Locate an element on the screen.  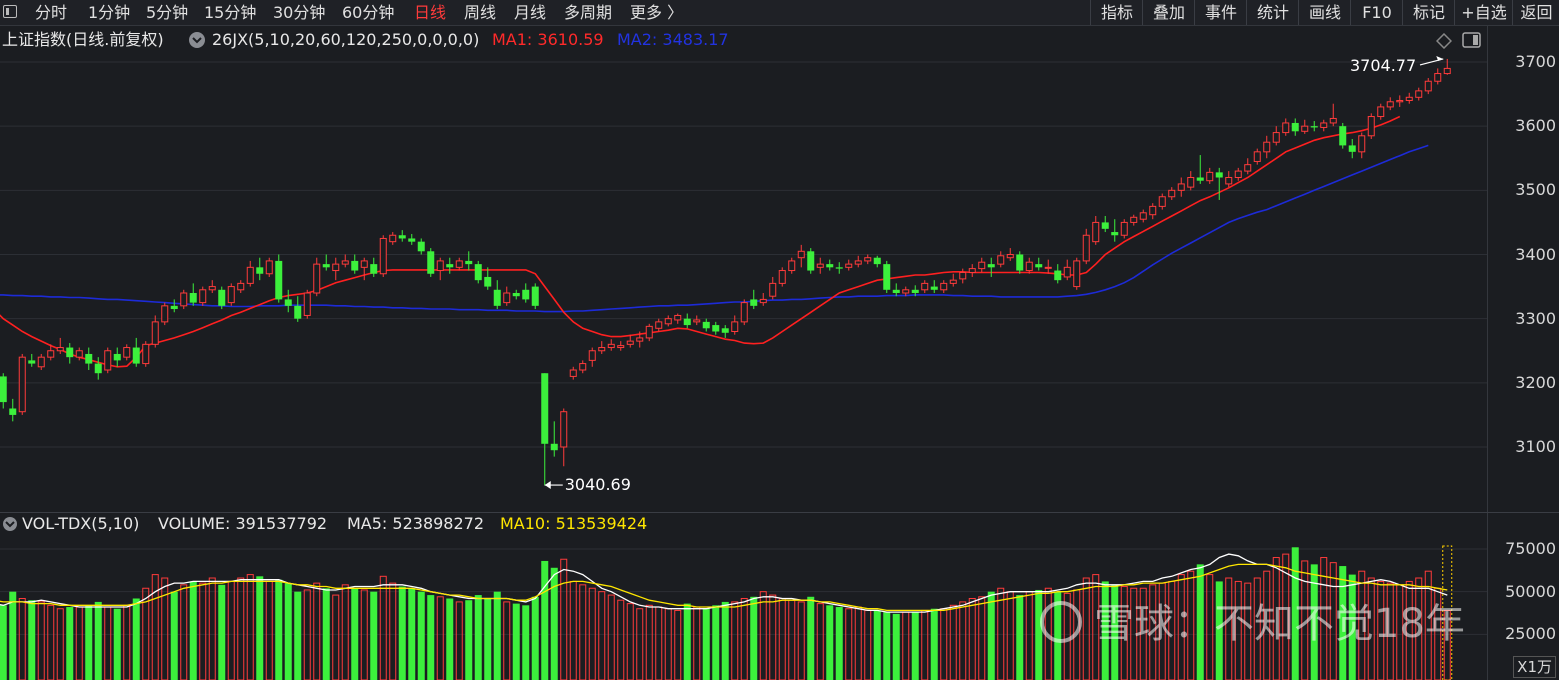
back-button: 返回 is located at coordinates (1535, 12).